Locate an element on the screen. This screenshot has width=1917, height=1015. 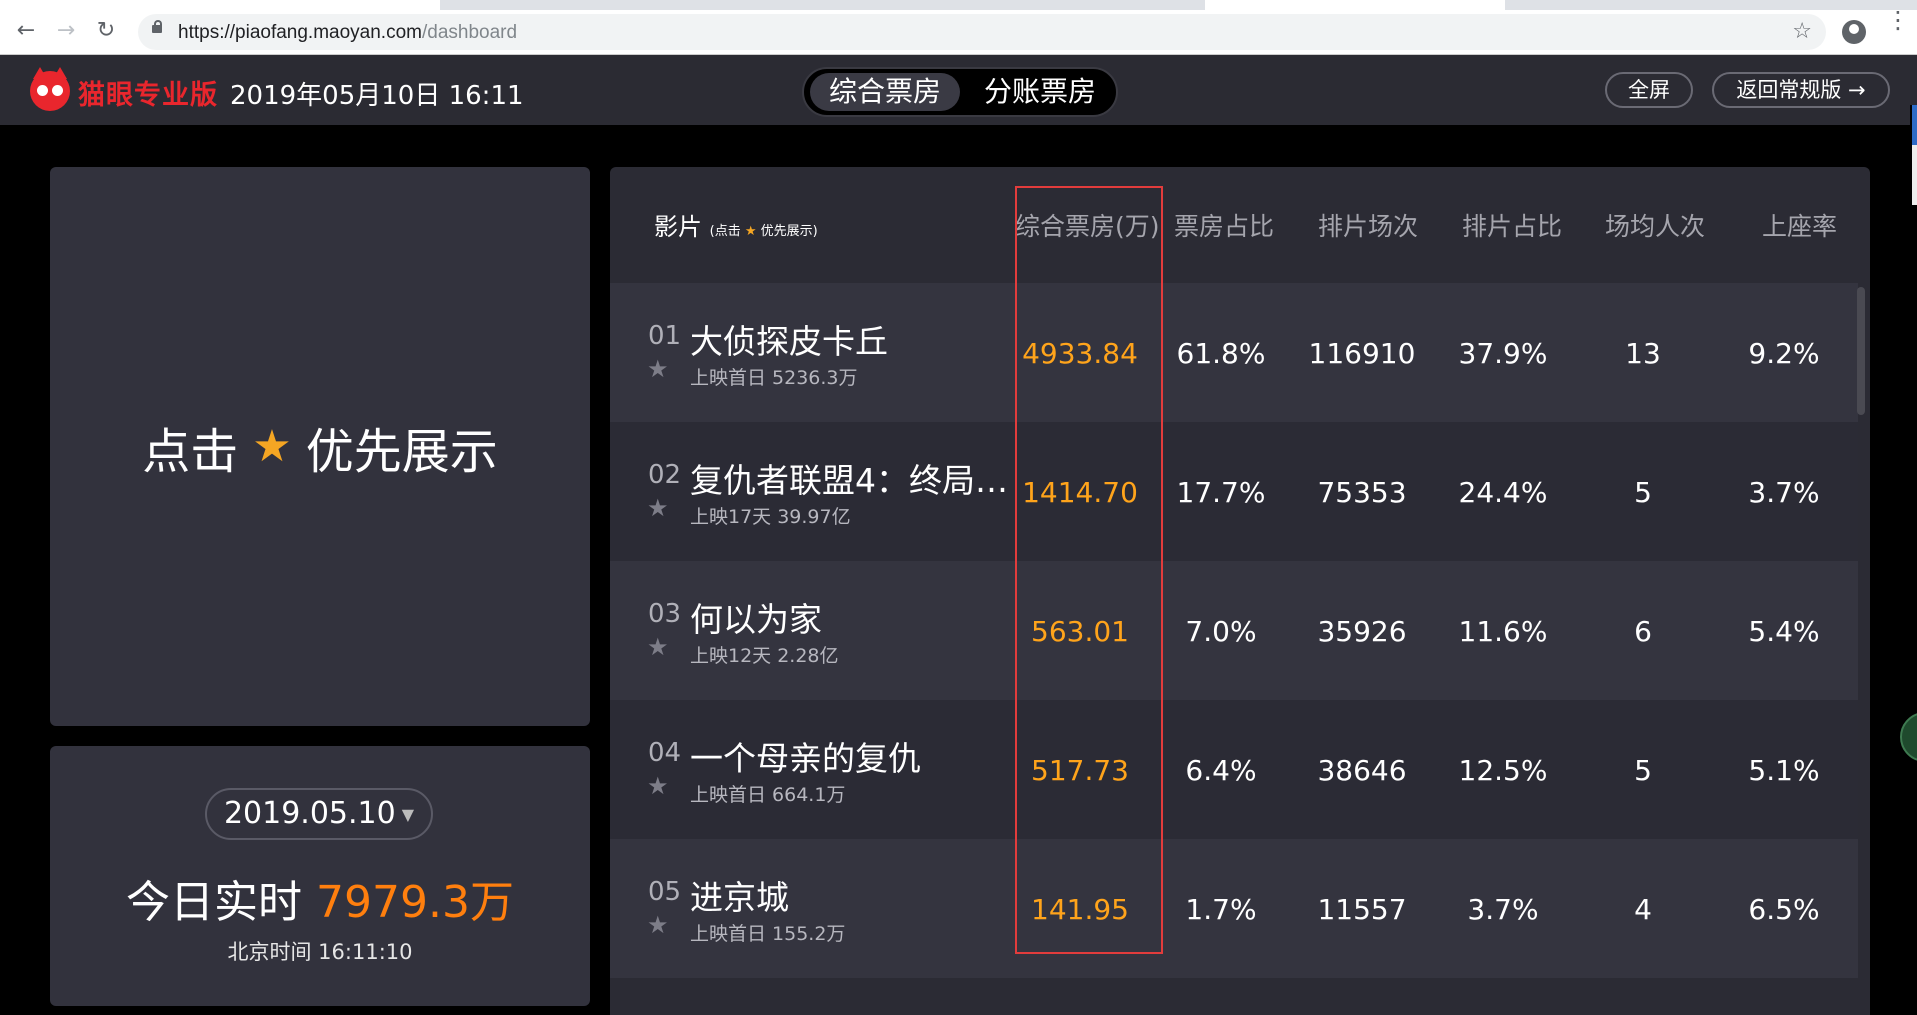
film-rank: 03 is located at coordinates (665, 614).